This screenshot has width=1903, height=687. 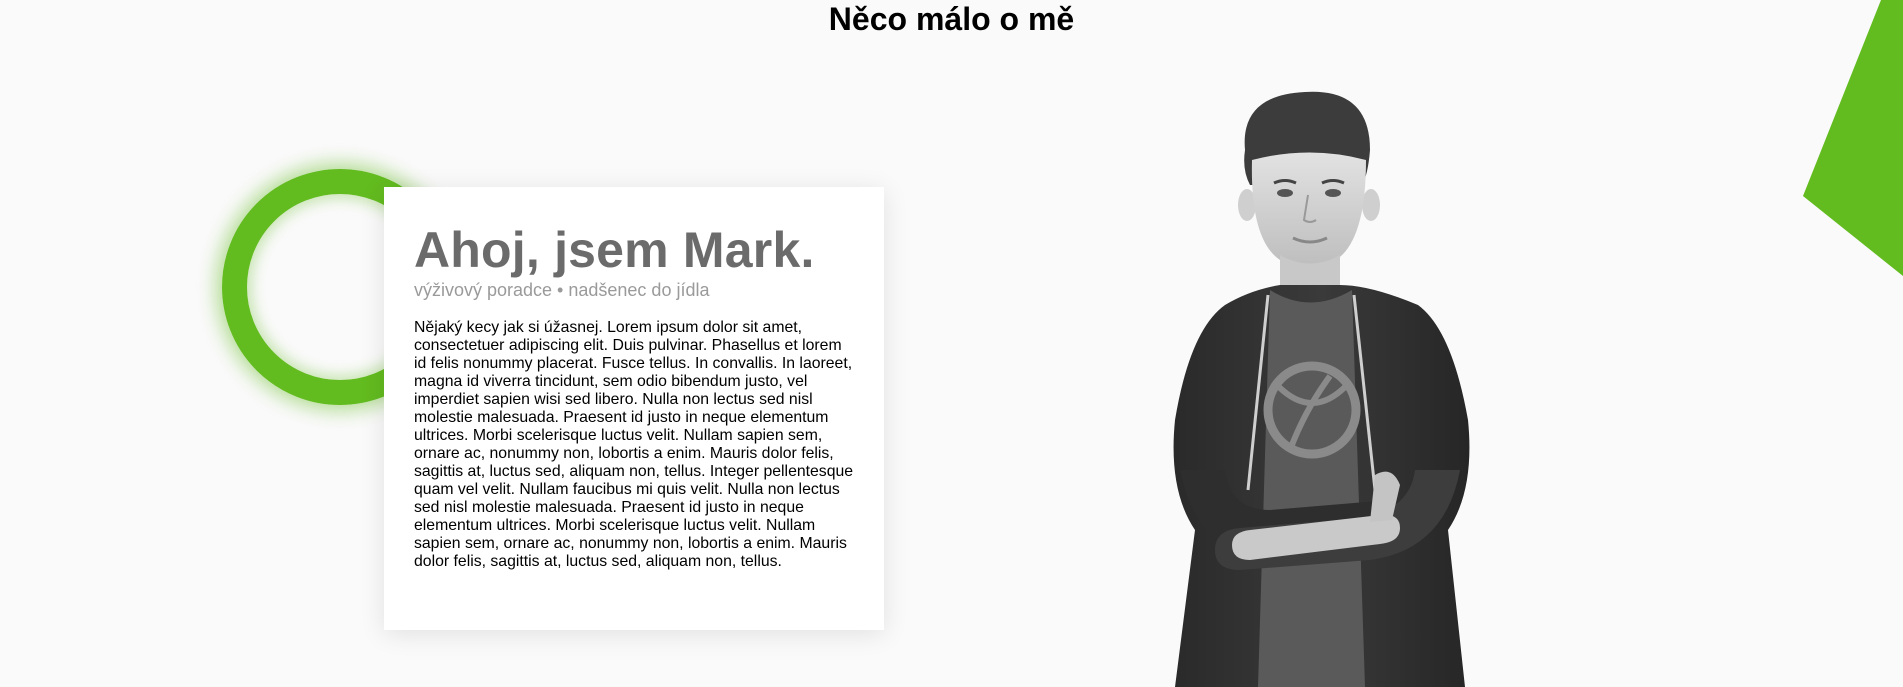 What do you see at coordinates (562, 290) in the screenshot?
I see `card-subtitle: výživový poradce • nadšenec do jídla` at bounding box center [562, 290].